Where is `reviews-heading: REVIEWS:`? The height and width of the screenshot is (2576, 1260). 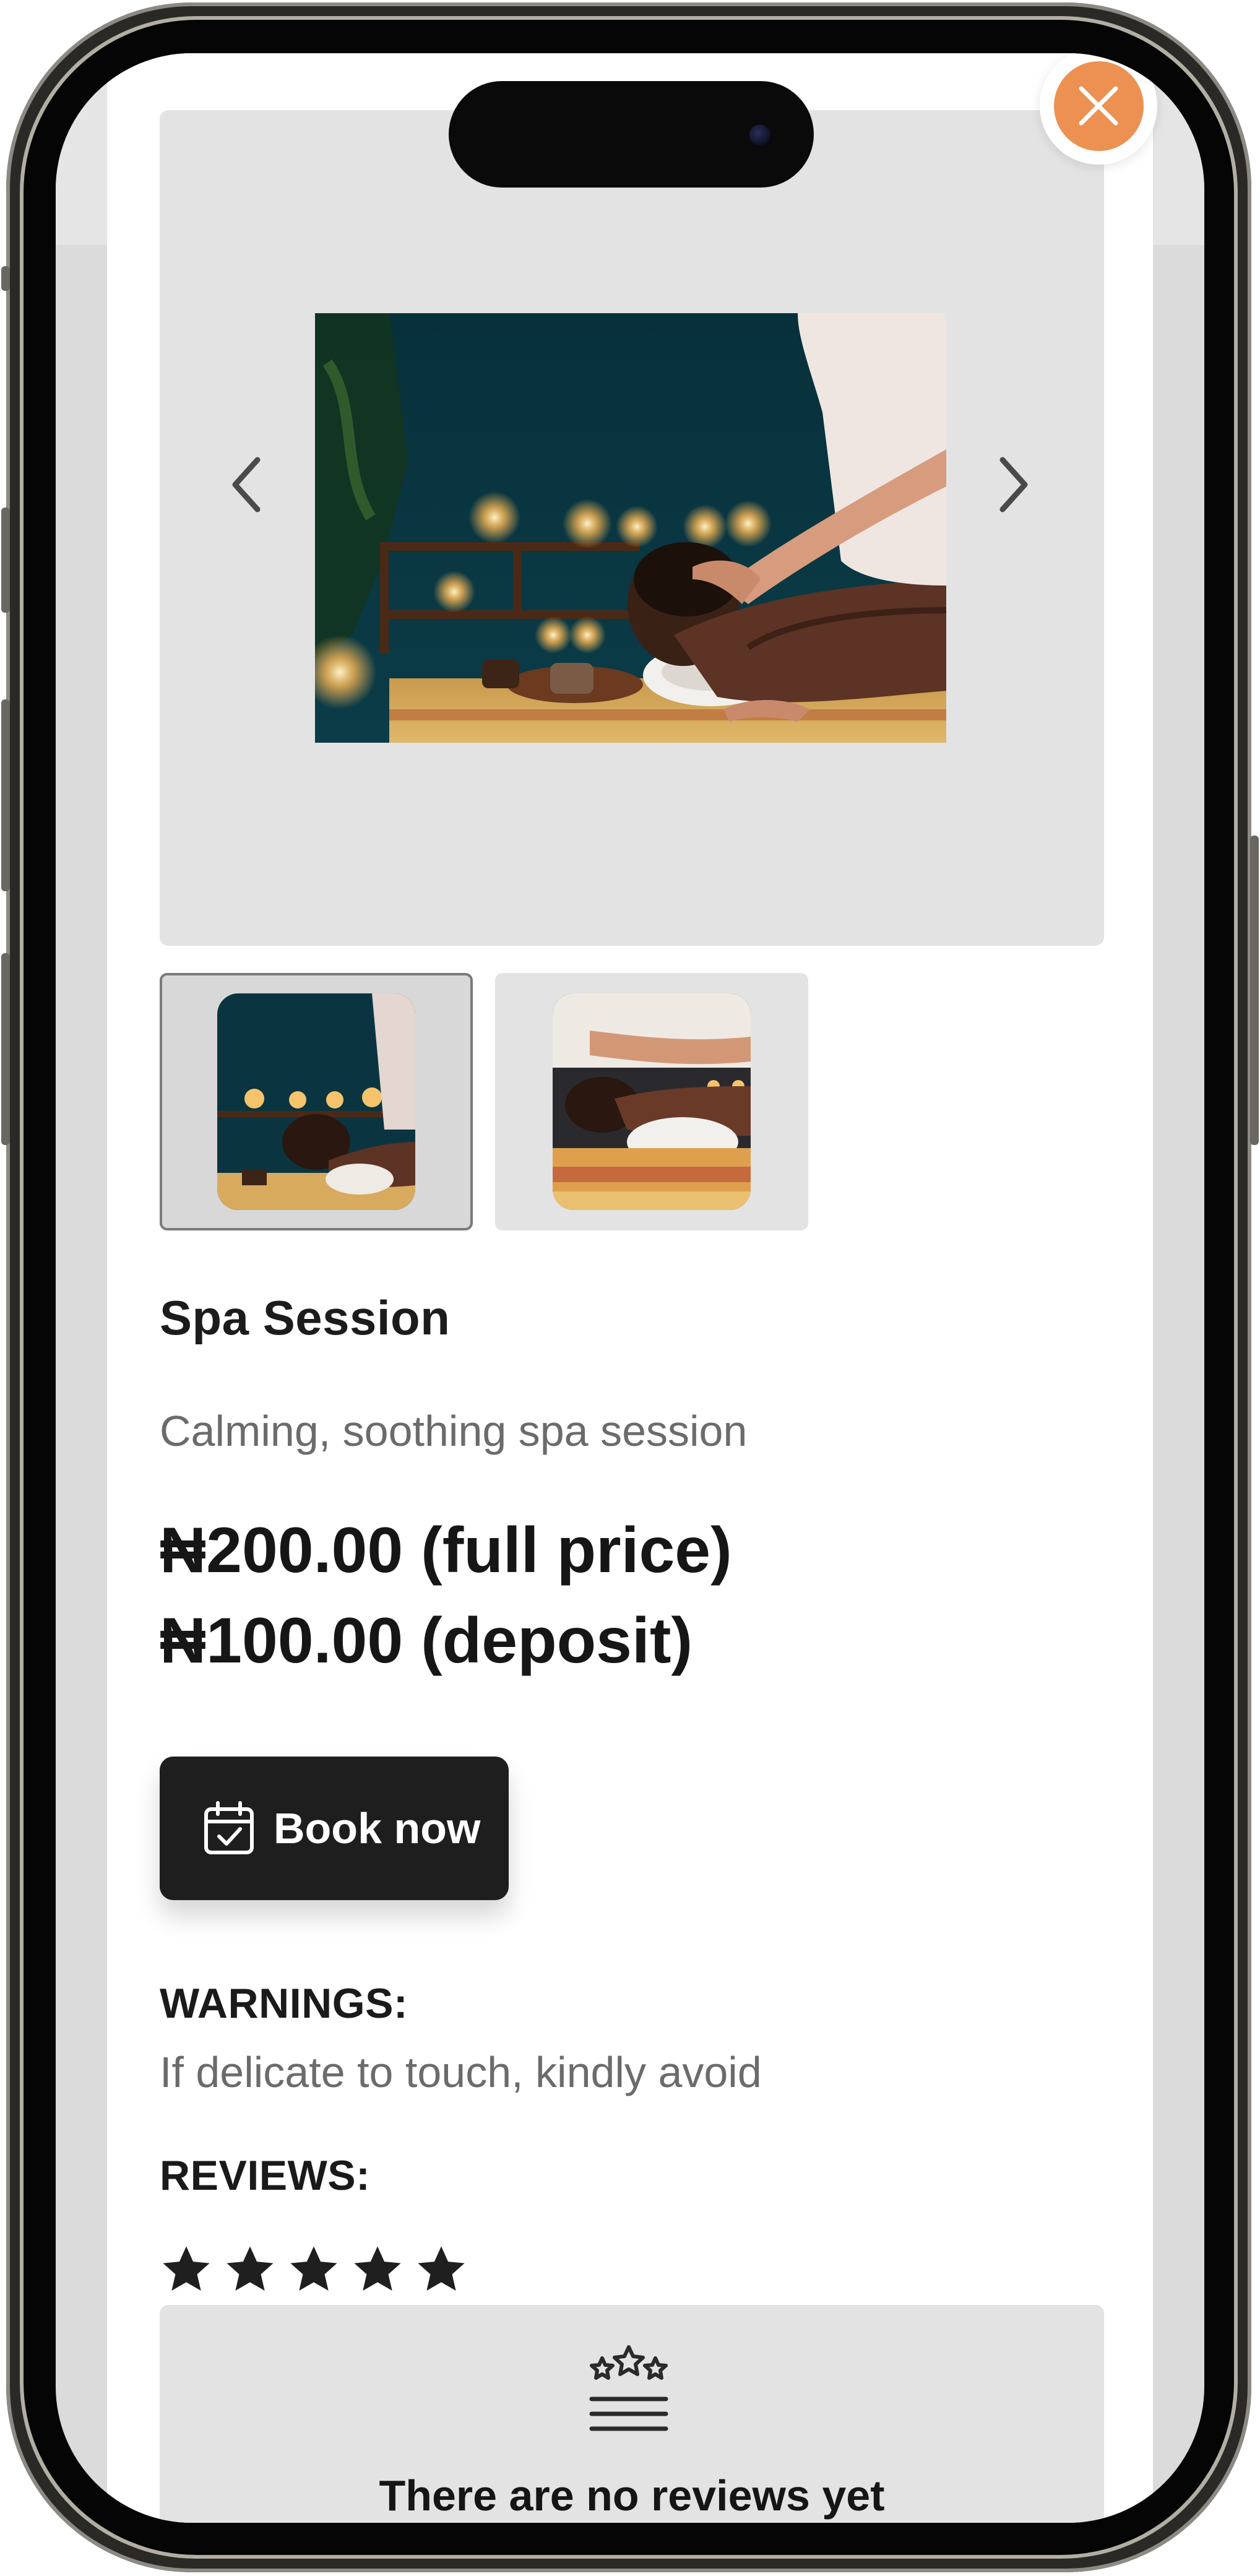
reviews-heading: REVIEWS: is located at coordinates (265, 2175).